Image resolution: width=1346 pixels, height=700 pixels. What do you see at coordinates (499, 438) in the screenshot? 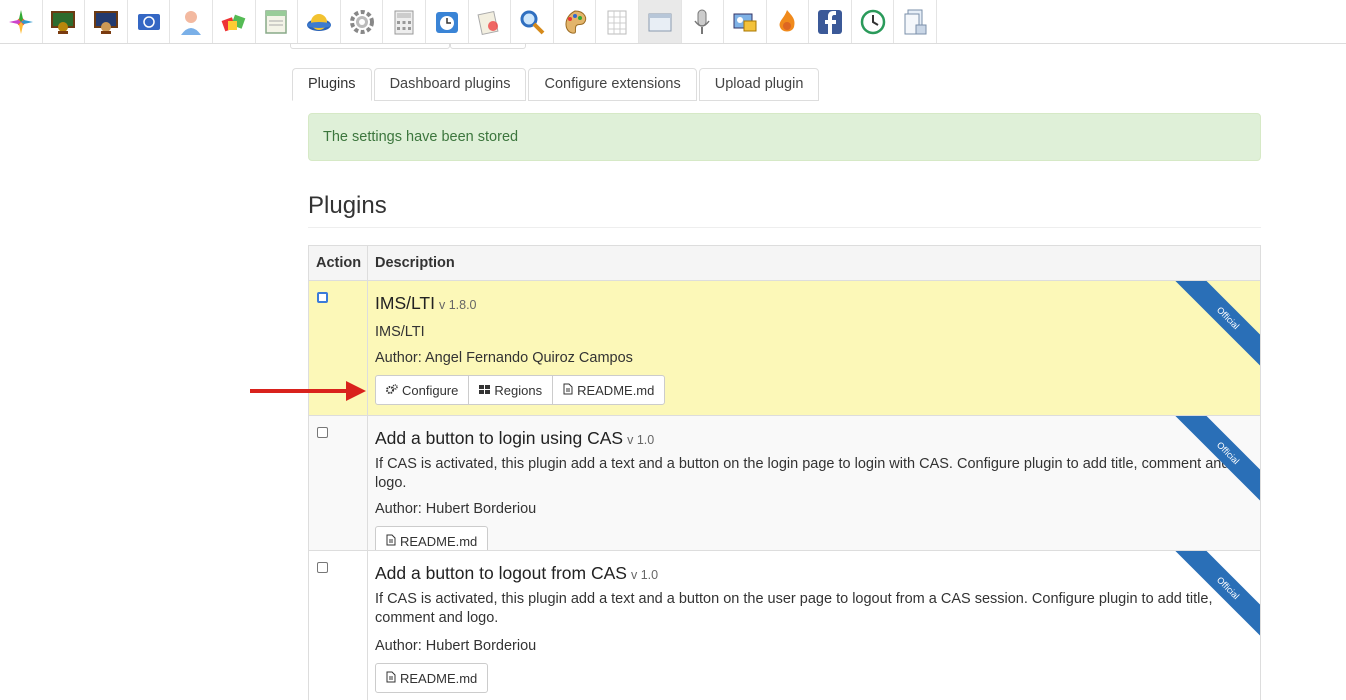
I see `plugin-name: Add a button to login using CAS` at bounding box center [499, 438].